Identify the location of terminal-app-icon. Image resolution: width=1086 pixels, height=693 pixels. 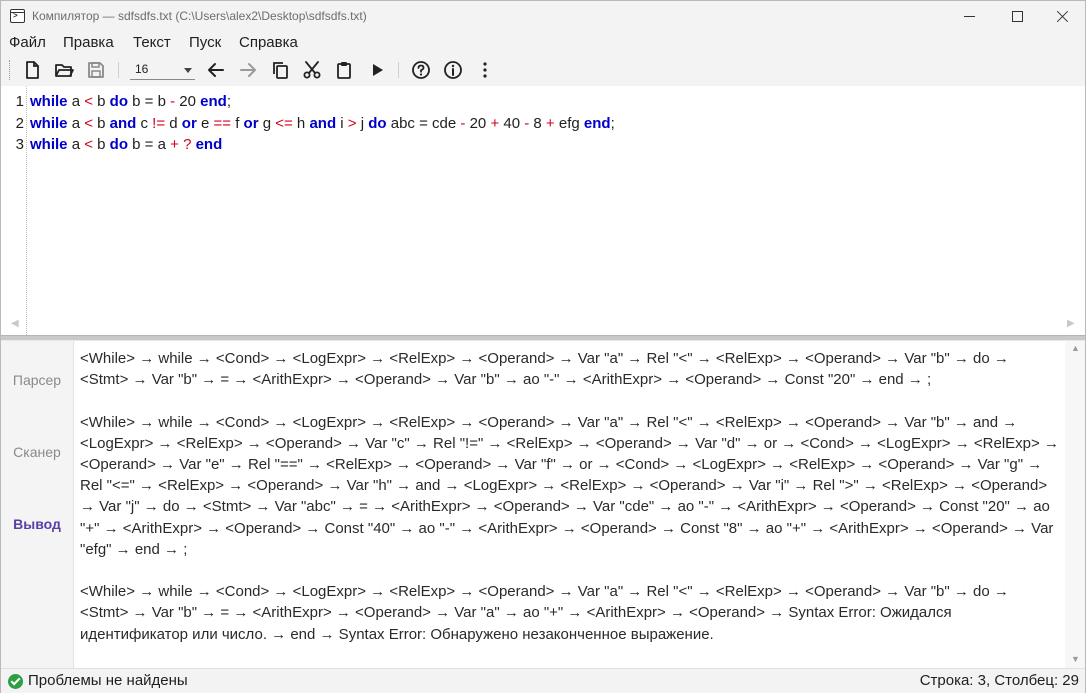
(17, 16).